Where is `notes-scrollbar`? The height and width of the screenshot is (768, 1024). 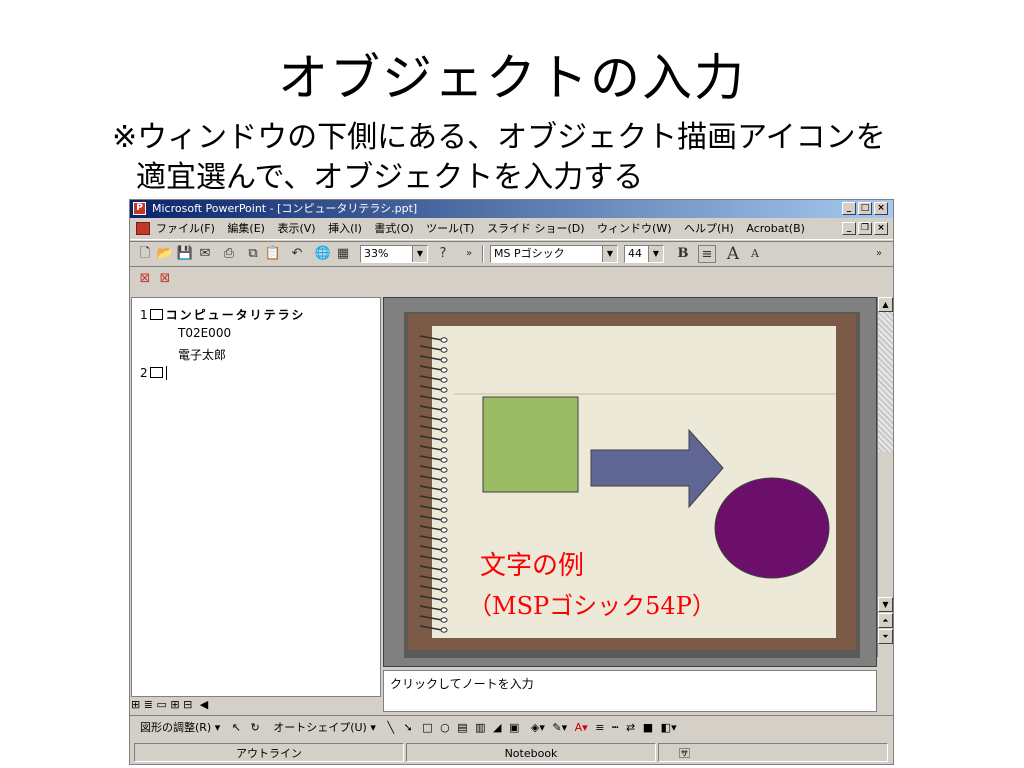
notes-scrollbar is located at coordinates (885, 691).